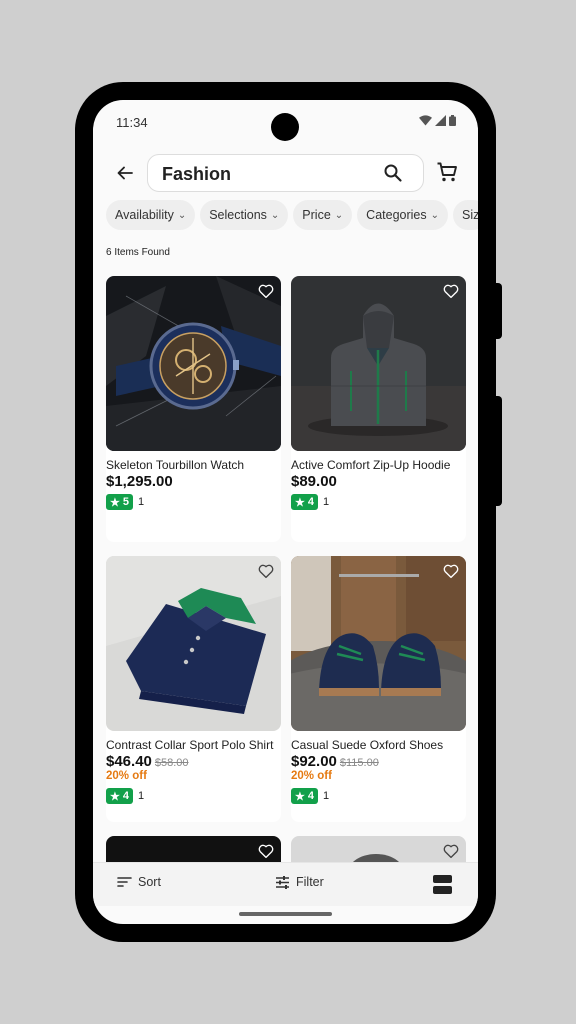 The width and height of the screenshot is (576, 1024). What do you see at coordinates (285, 127) in the screenshot?
I see `front-camera` at bounding box center [285, 127].